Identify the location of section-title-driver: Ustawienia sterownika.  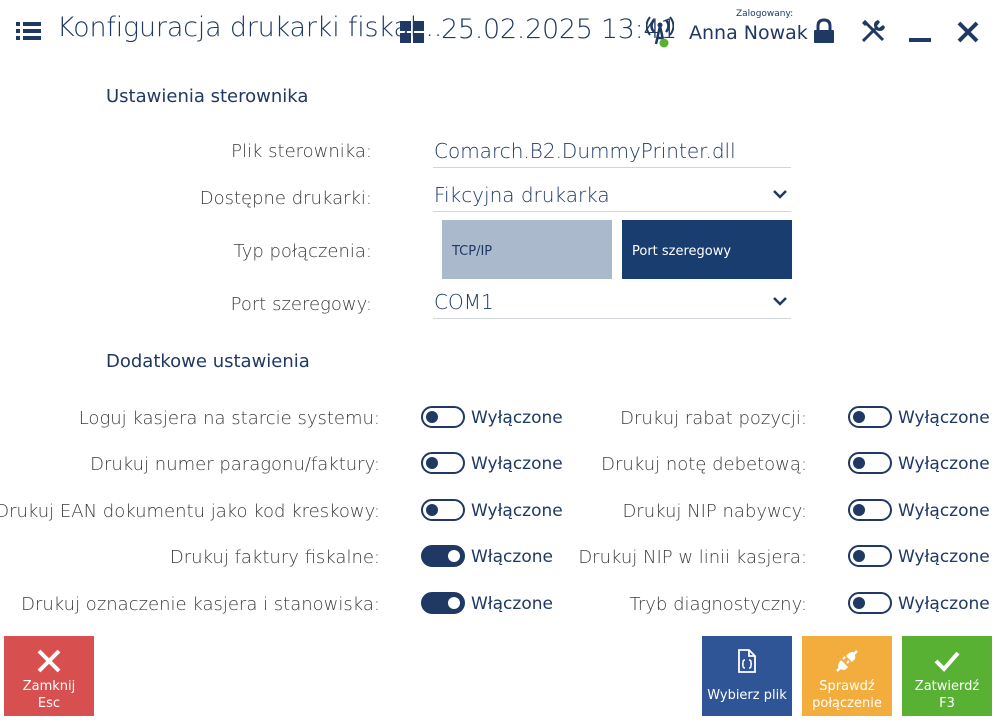
(207, 96).